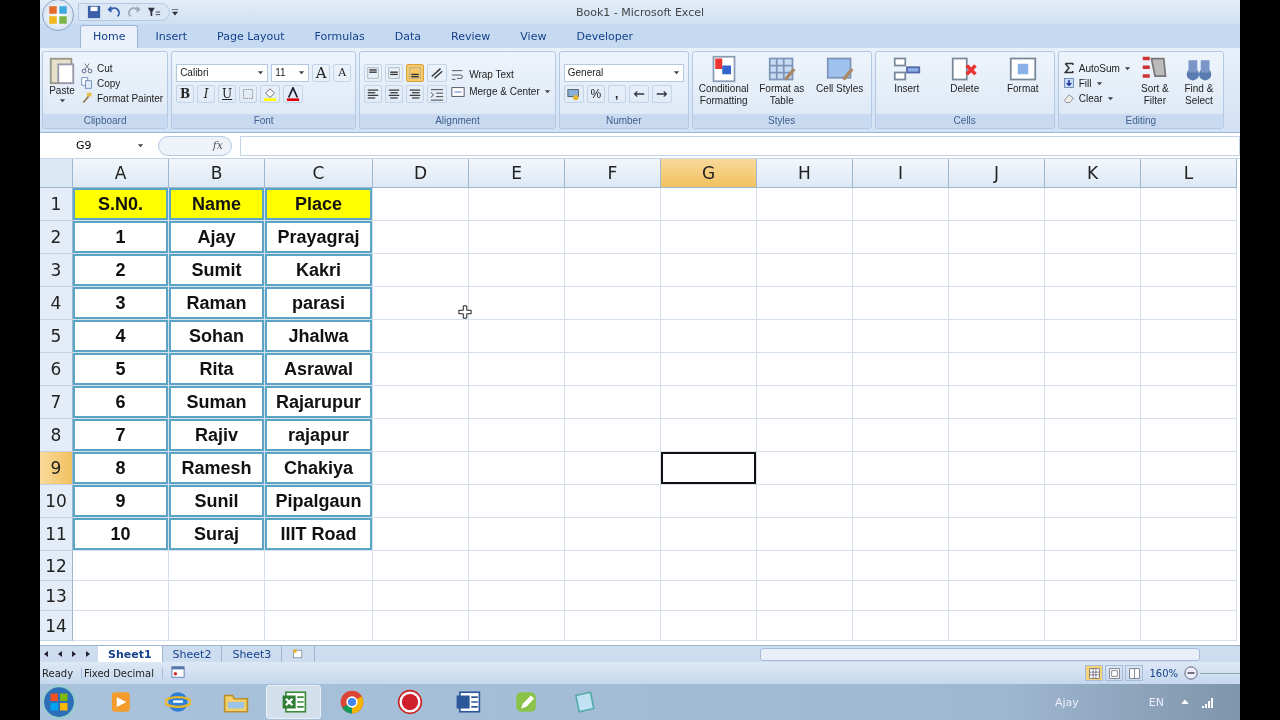  I want to click on column-header: L, so click(1189, 173).